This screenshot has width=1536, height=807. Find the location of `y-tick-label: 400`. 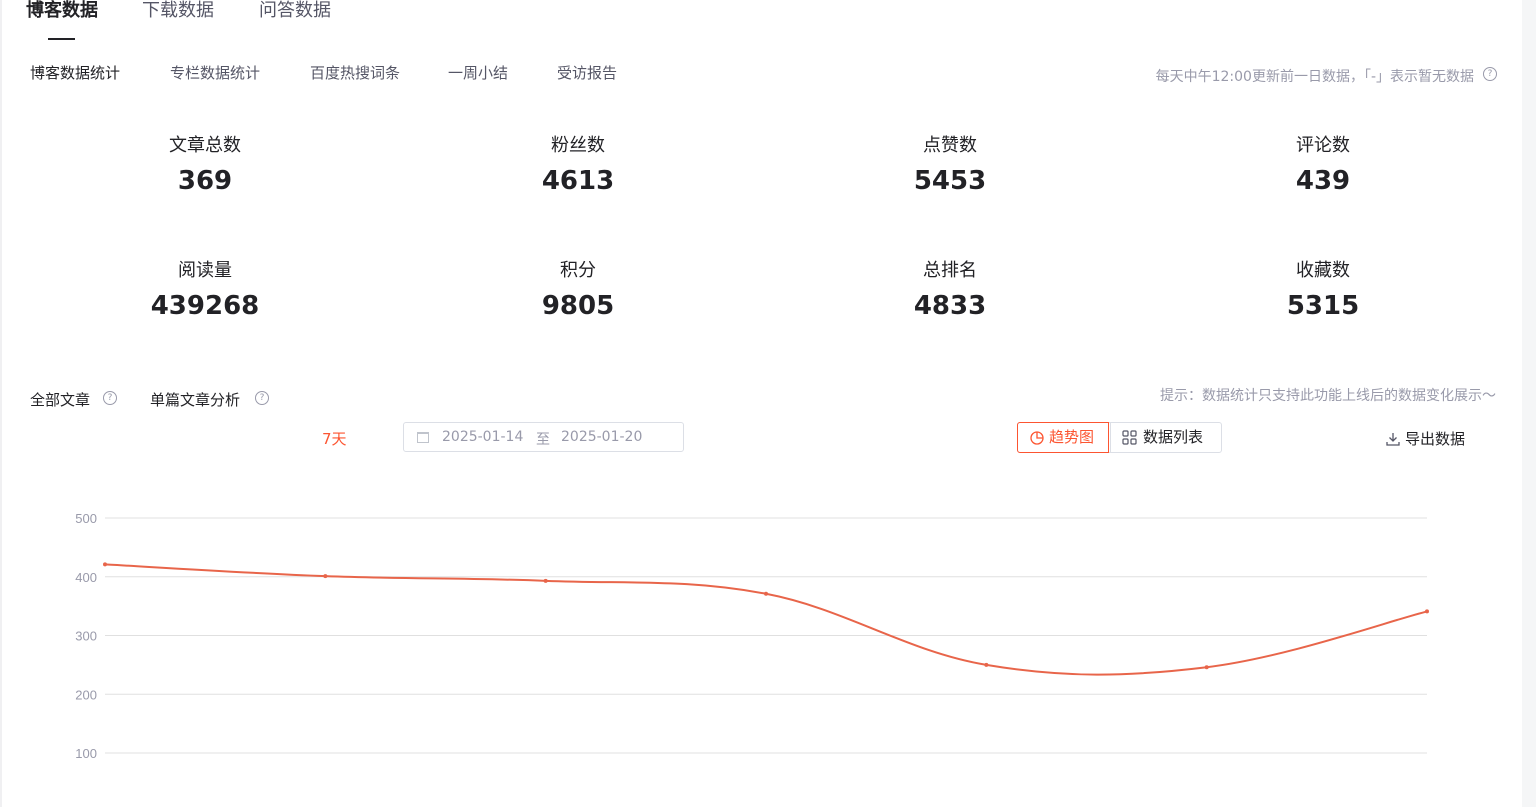

y-tick-label: 400 is located at coordinates (86, 577).